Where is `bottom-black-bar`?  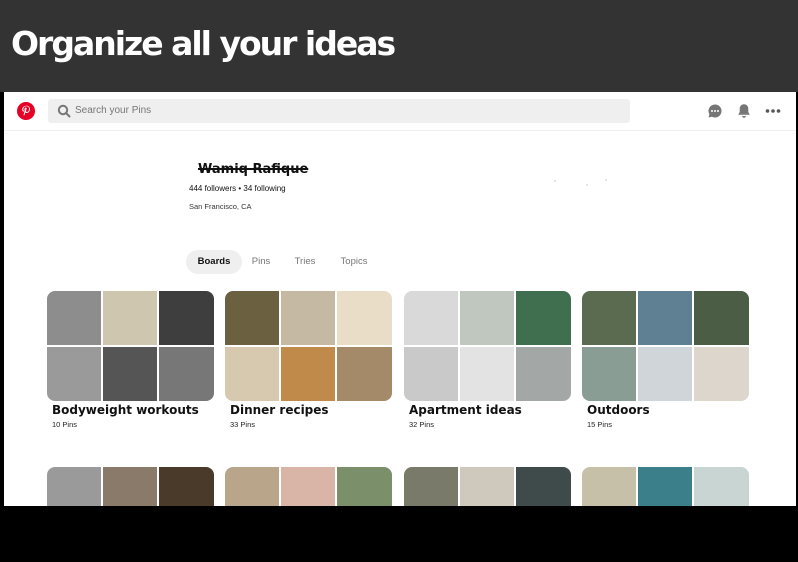
bottom-black-bar is located at coordinates (399, 534).